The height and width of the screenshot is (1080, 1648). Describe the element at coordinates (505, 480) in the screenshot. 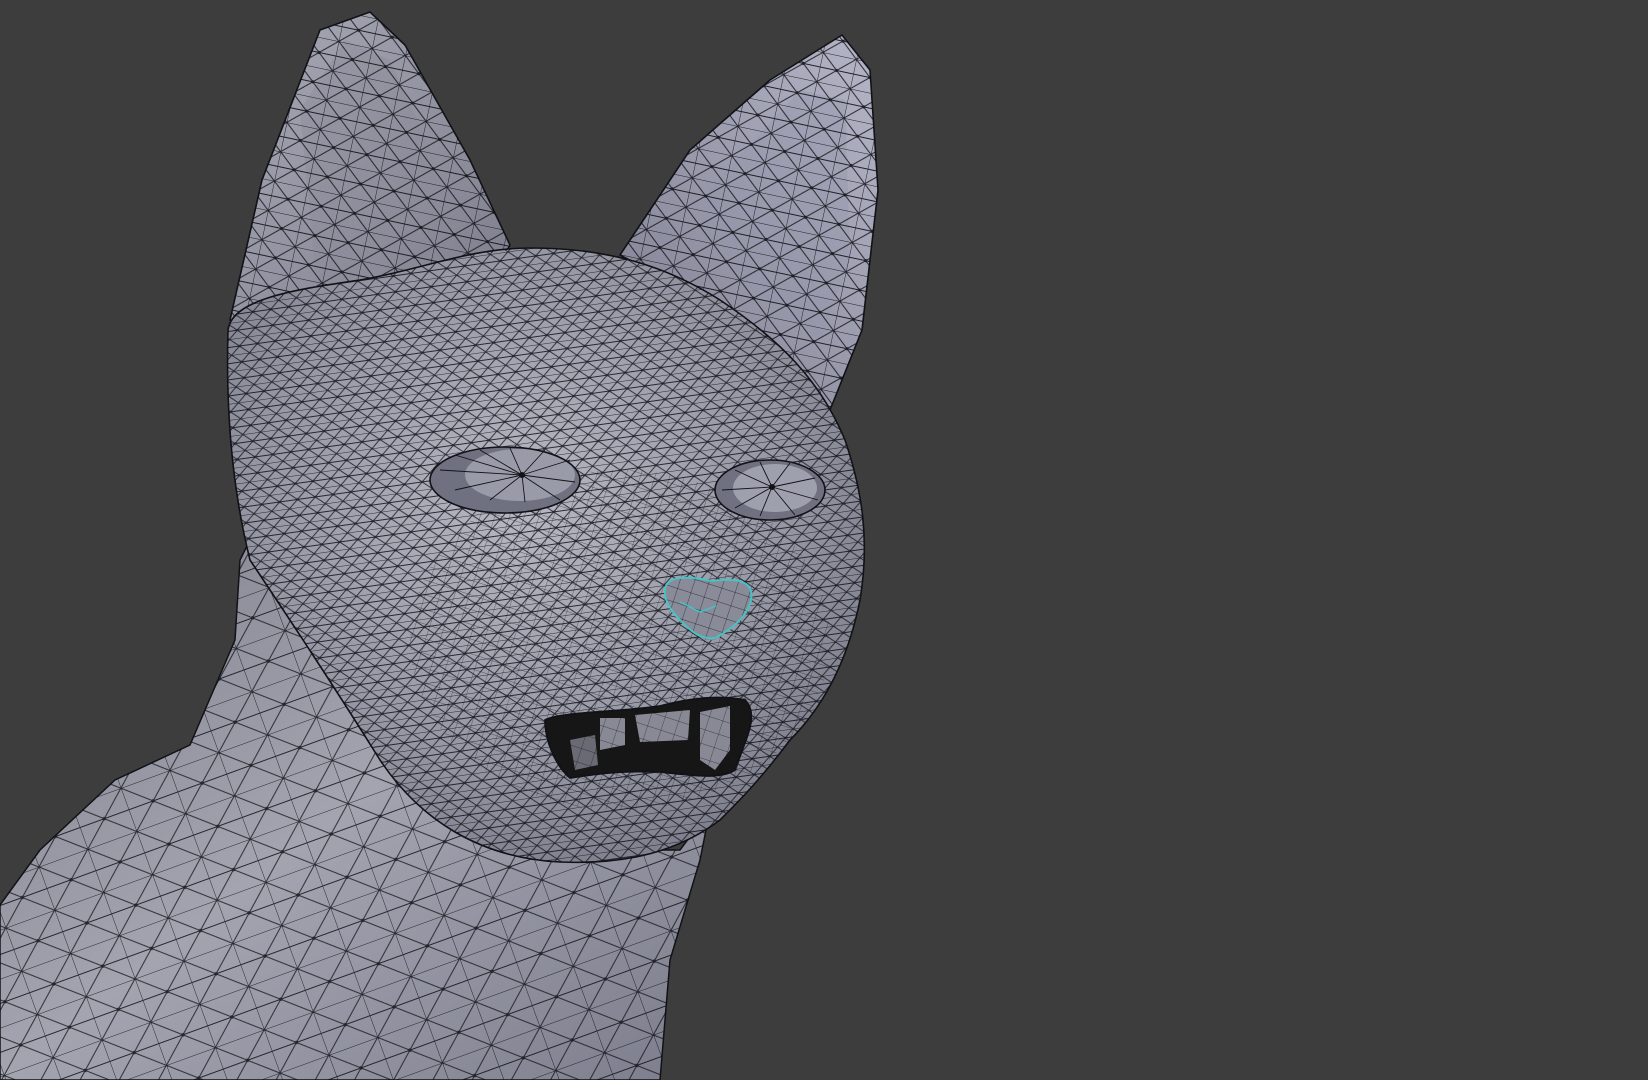

I see `left-eye-mesh` at that location.